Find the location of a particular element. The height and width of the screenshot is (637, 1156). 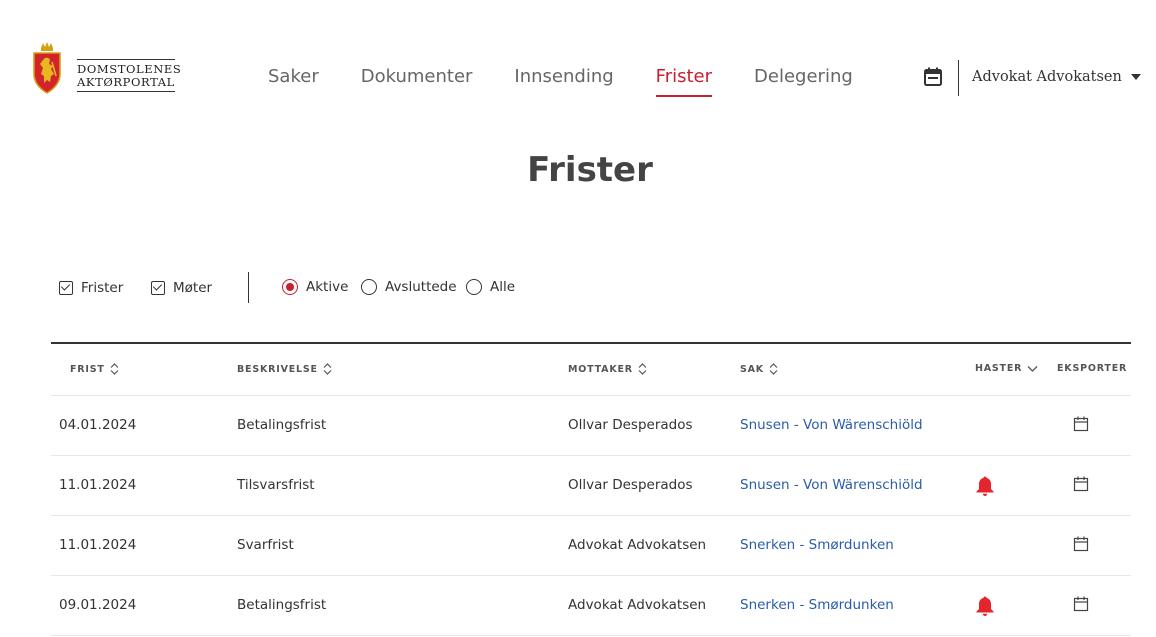

column-label: EKSPORTER is located at coordinates (1092, 368).